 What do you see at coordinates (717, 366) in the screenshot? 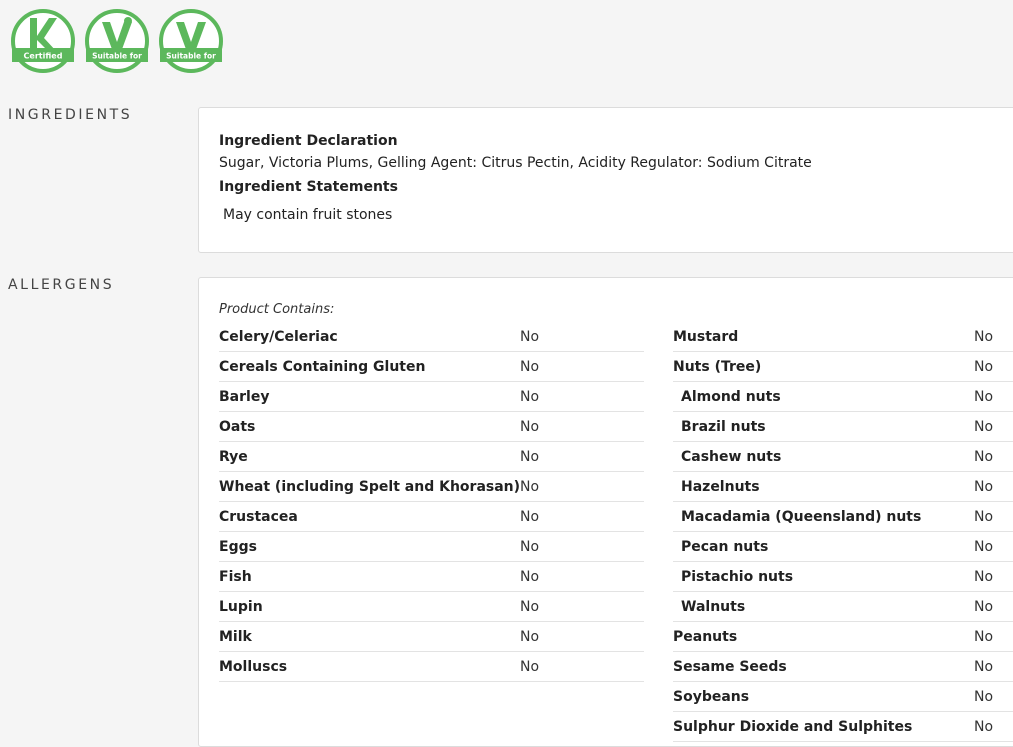
I see `allergen-name: Nuts (Tree)` at bounding box center [717, 366].